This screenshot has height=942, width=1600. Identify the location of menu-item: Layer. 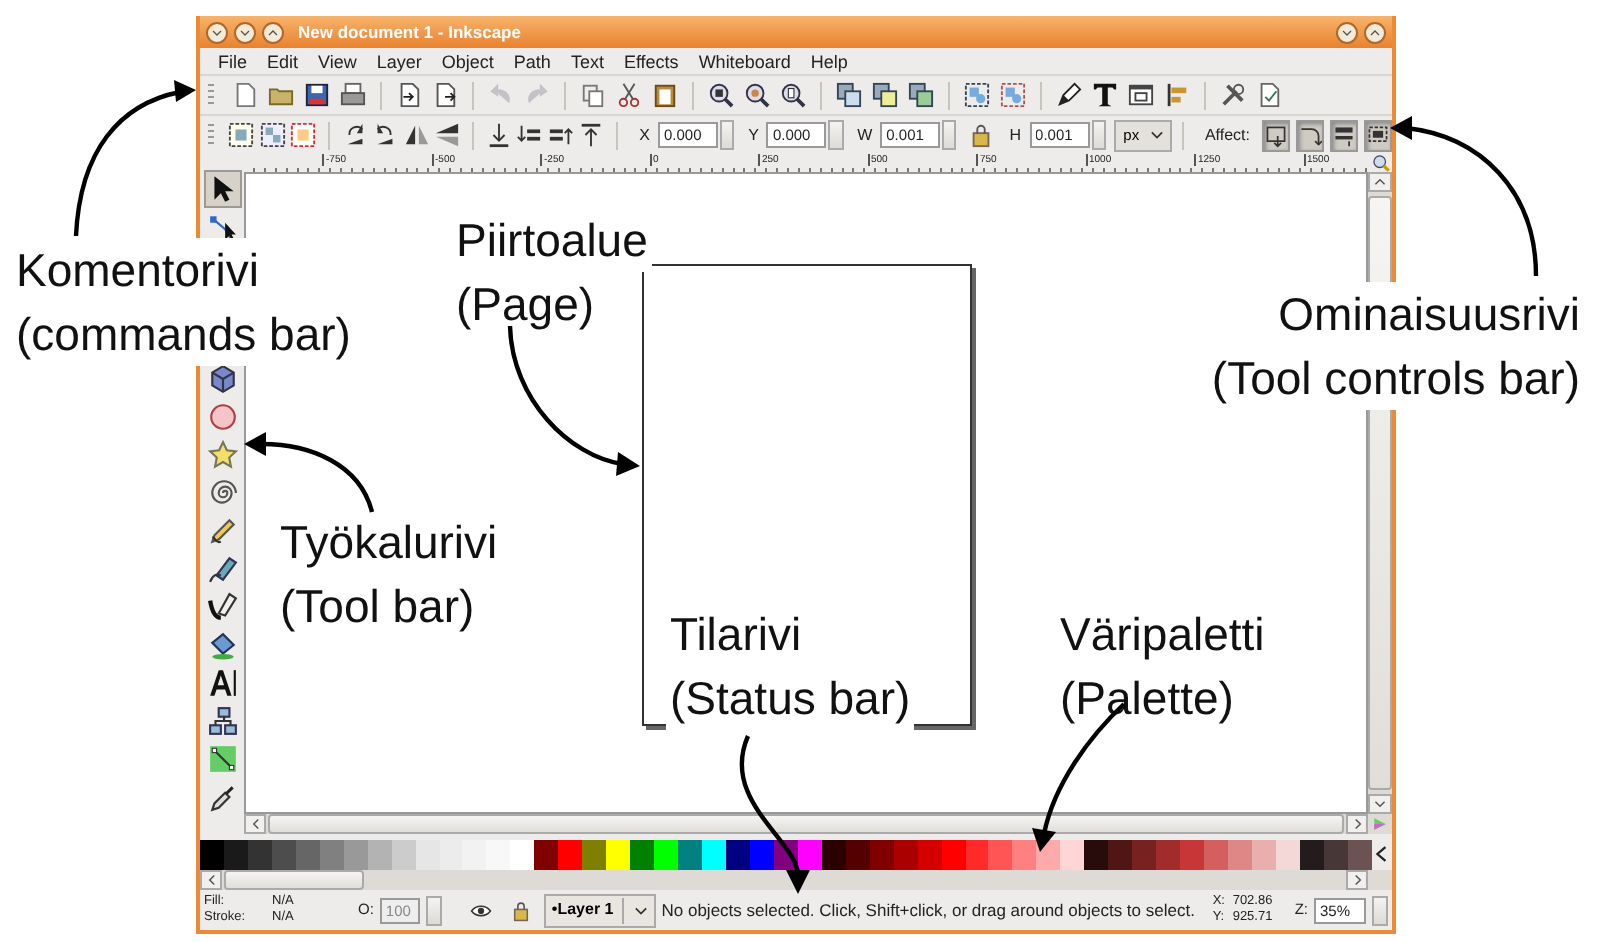
(399, 61).